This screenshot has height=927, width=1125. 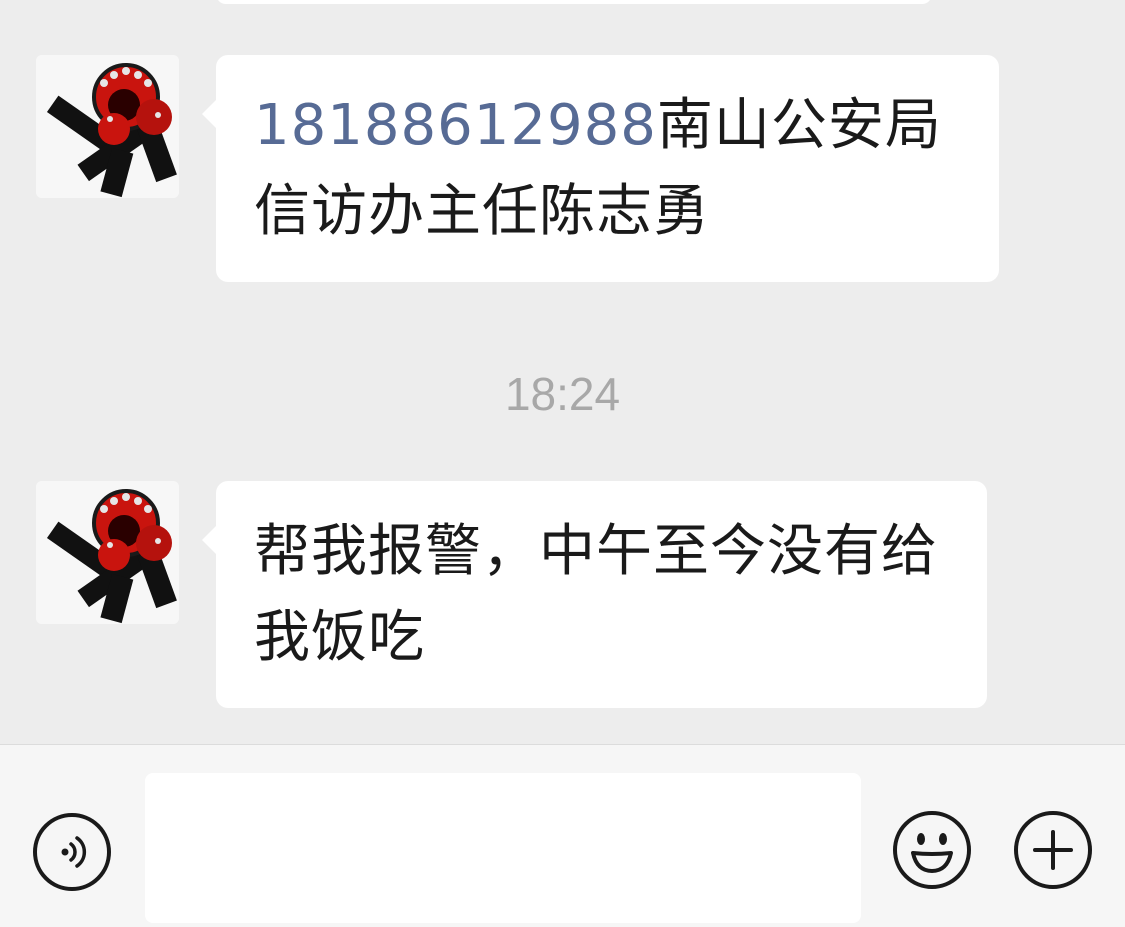 I want to click on message-input, so click(x=503, y=848).